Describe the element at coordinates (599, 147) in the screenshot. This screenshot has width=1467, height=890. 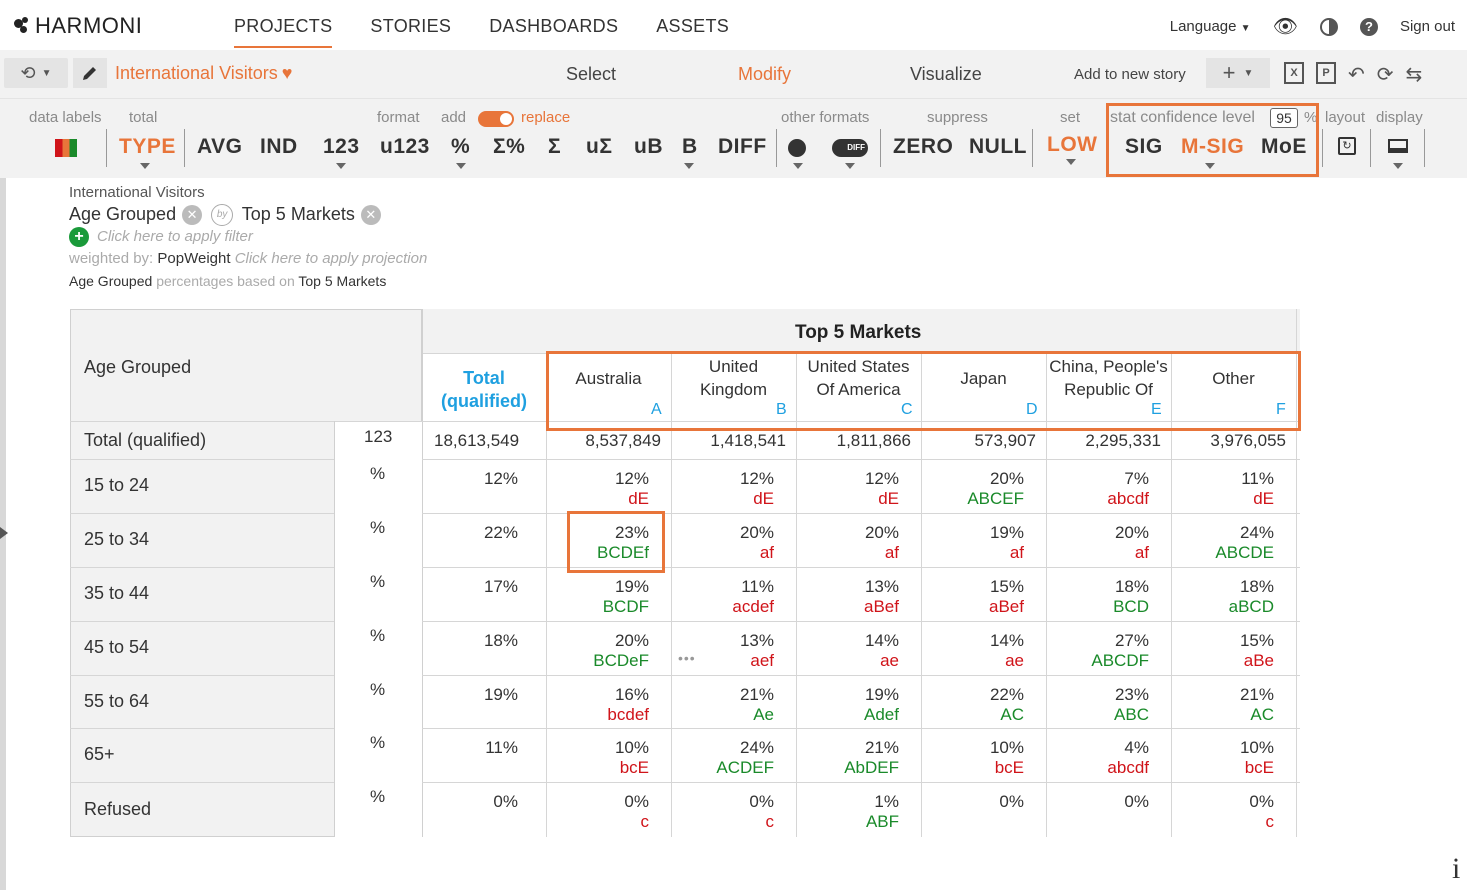
I see `unweighted-sum-button: uΣ` at that location.